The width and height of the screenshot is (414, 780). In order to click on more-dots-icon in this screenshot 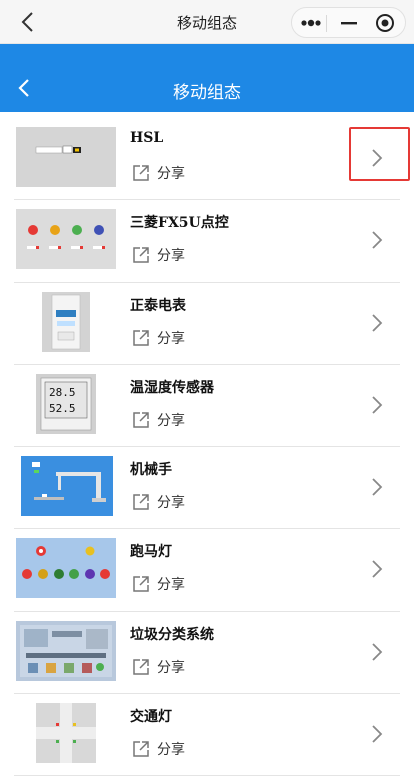, I will do `click(311, 23)`.